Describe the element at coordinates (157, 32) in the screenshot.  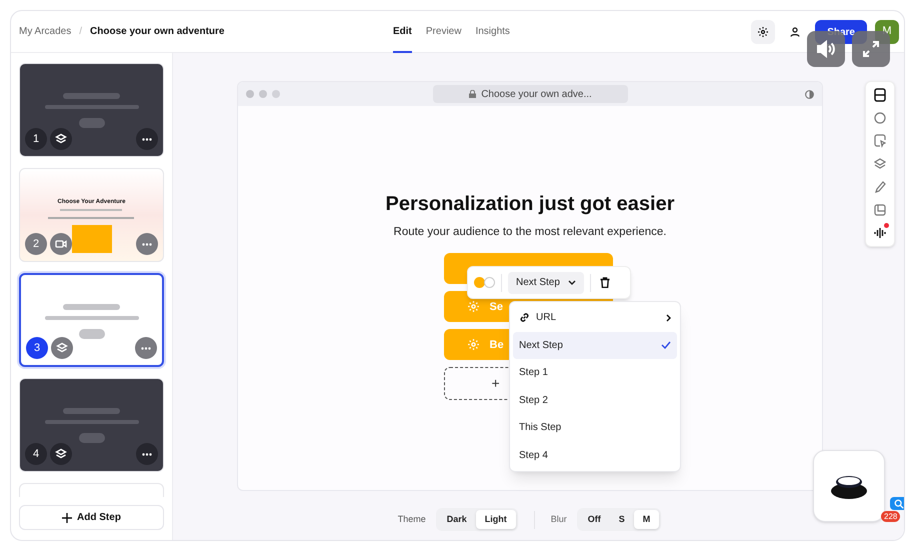
I see `breadcrumb-title: Choose your own adventure` at that location.